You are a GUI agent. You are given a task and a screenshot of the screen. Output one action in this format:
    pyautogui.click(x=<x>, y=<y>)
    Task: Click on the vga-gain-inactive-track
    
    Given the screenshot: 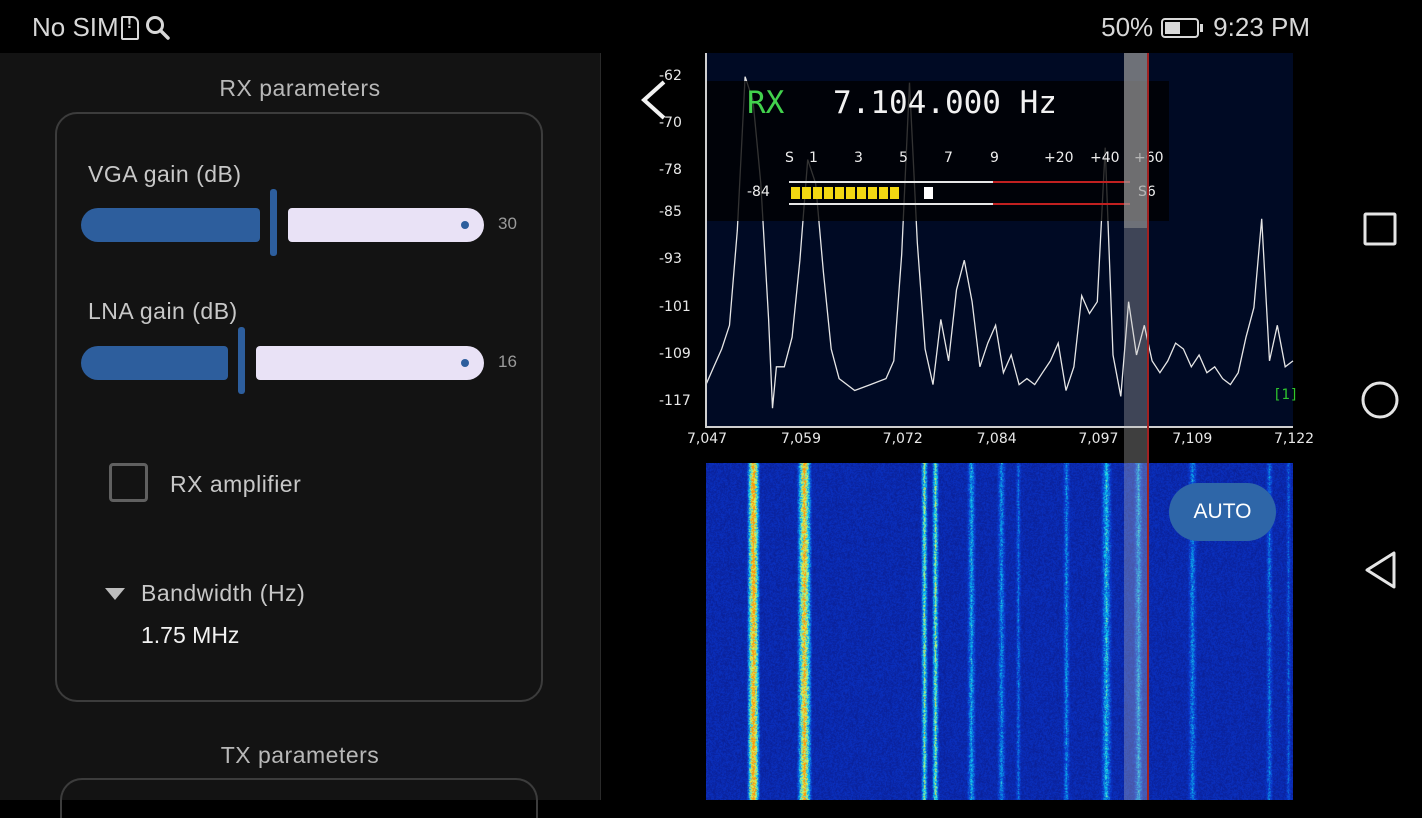 What is the action you would take?
    pyautogui.click(x=386, y=225)
    